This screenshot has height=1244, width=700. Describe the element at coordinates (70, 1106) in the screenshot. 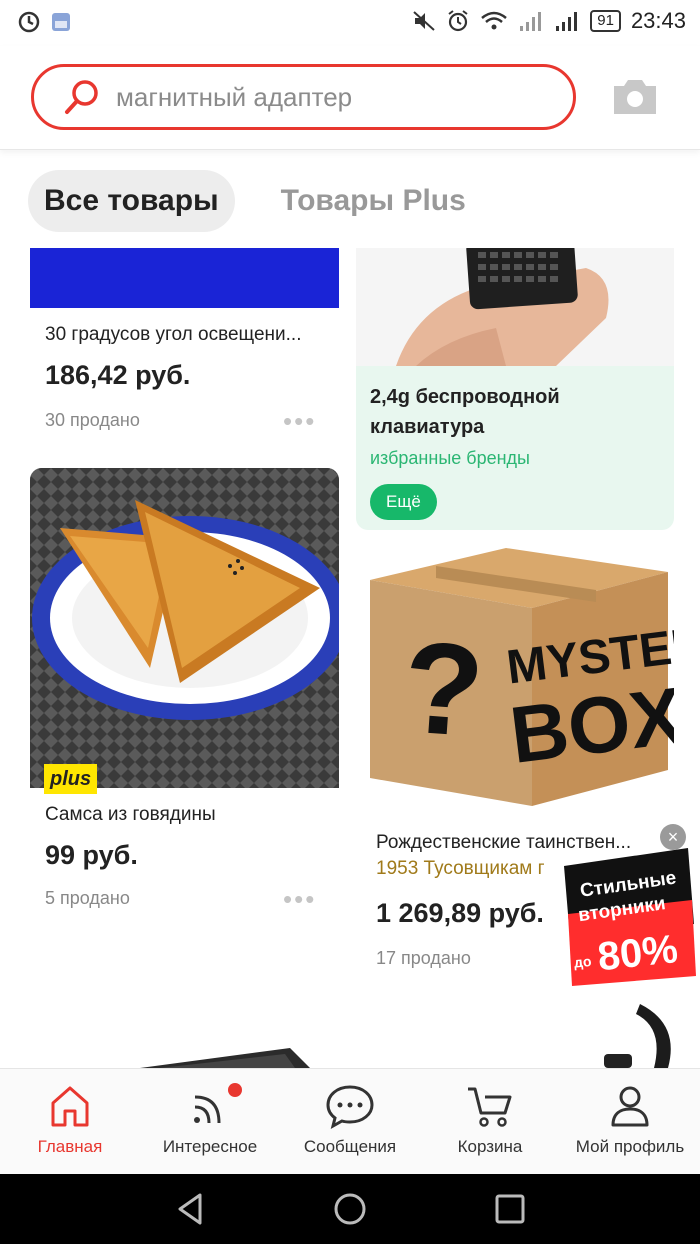

I see `home-icon` at that location.